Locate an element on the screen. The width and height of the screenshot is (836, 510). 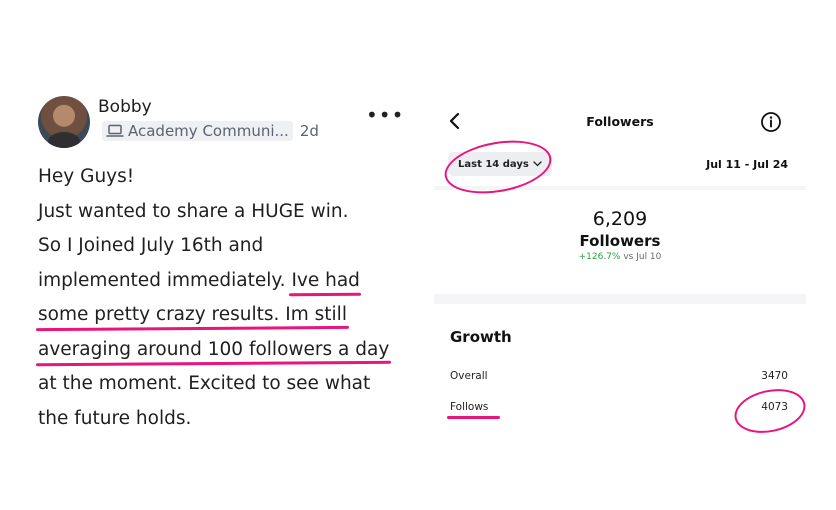
follows-label: Follows is located at coordinates (473, 410).